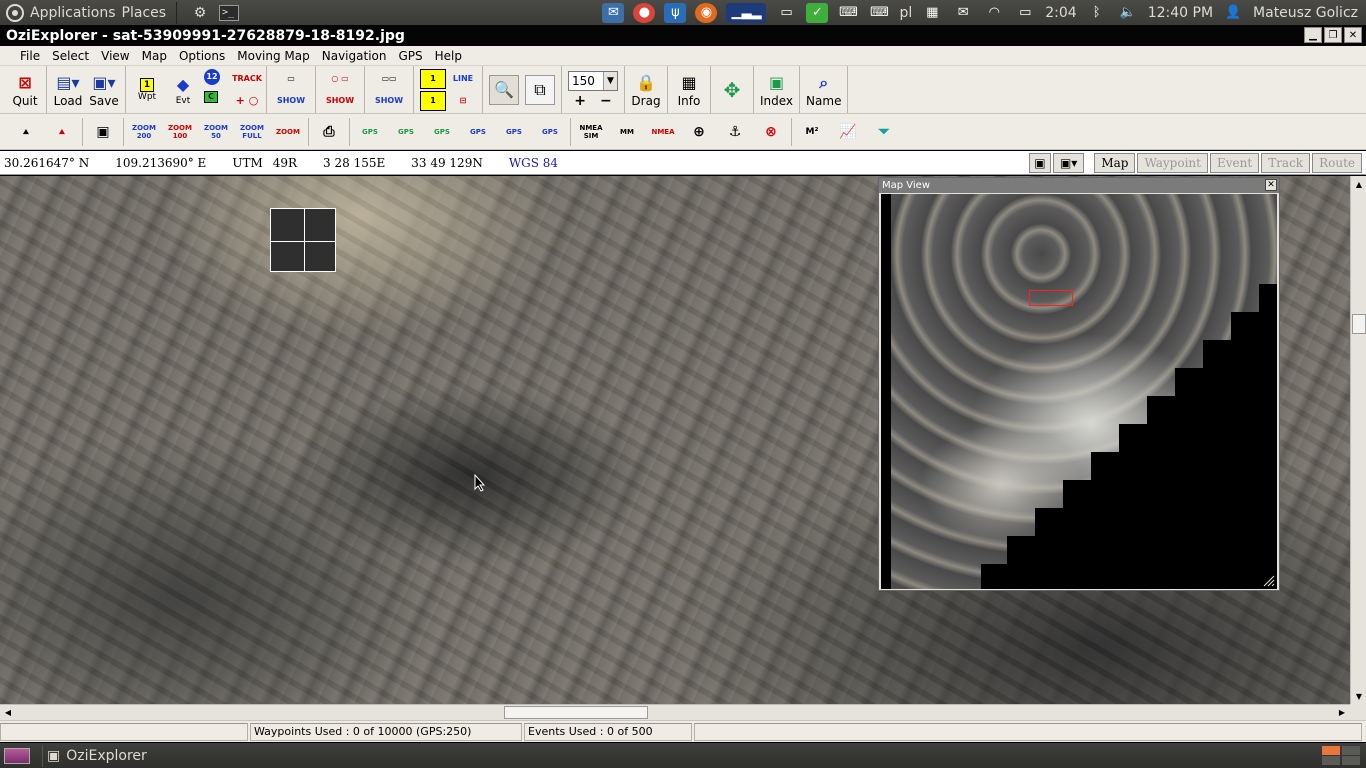  Describe the element at coordinates (144, 13) in the screenshot. I see `places-menu: Places` at that location.